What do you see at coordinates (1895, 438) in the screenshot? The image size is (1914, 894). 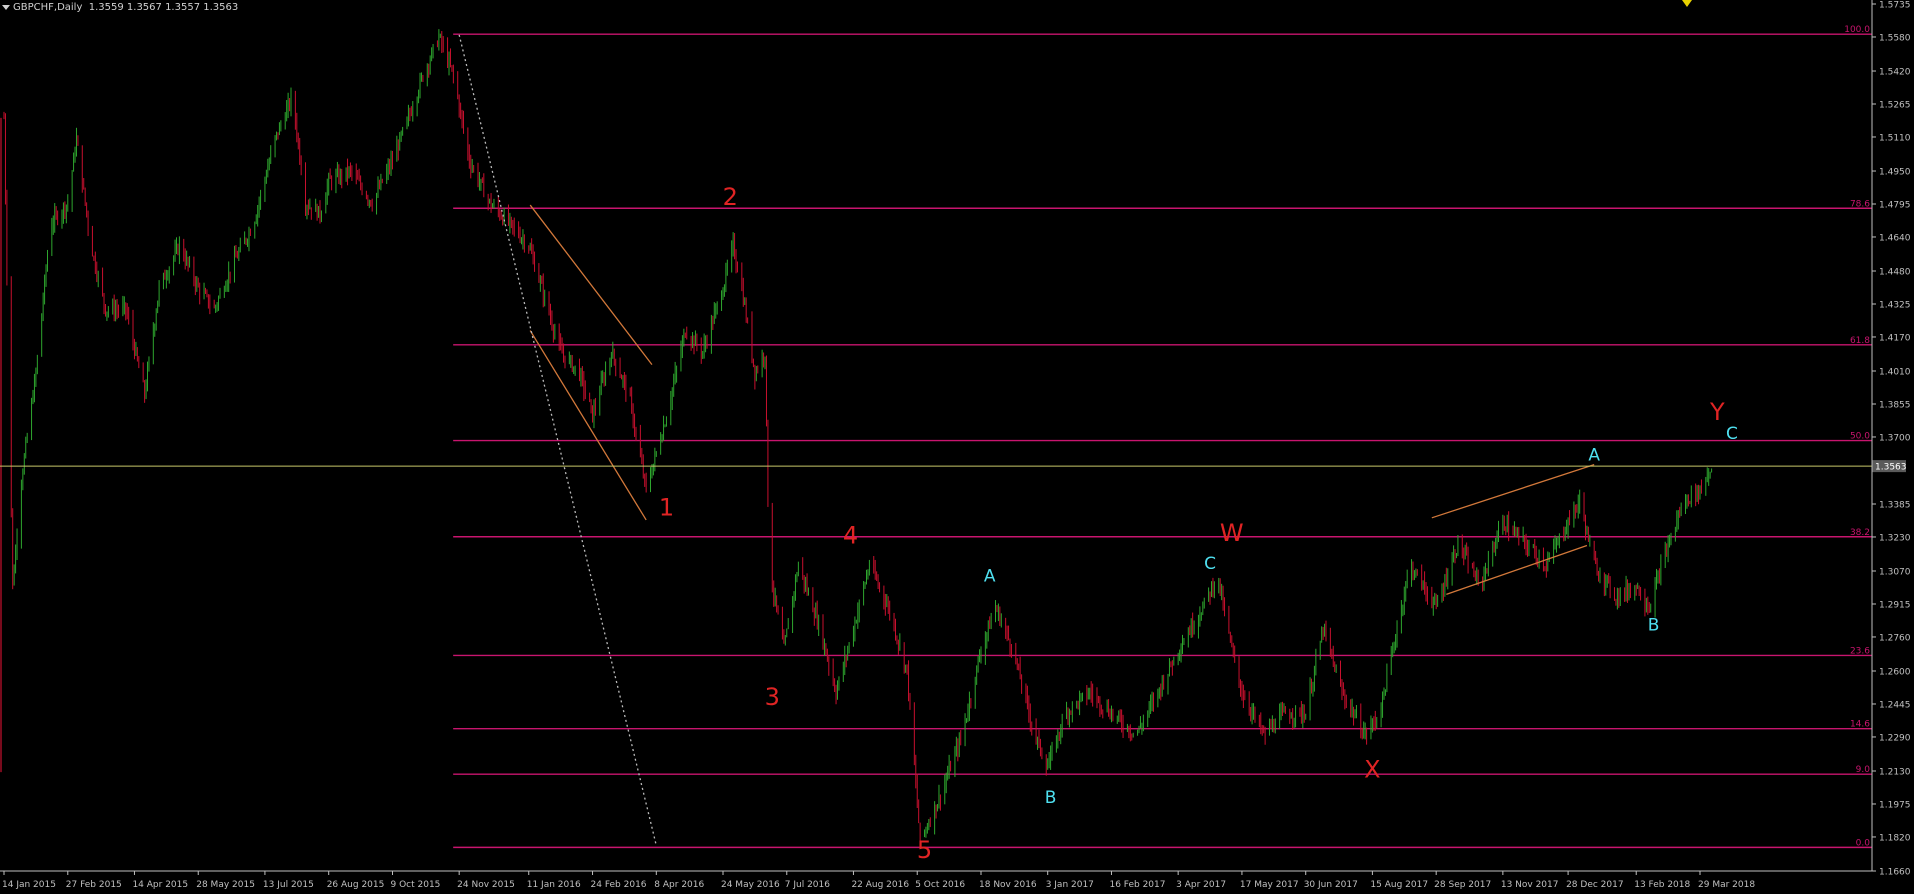 I see `y-tick-label: 1.3700` at bounding box center [1895, 438].